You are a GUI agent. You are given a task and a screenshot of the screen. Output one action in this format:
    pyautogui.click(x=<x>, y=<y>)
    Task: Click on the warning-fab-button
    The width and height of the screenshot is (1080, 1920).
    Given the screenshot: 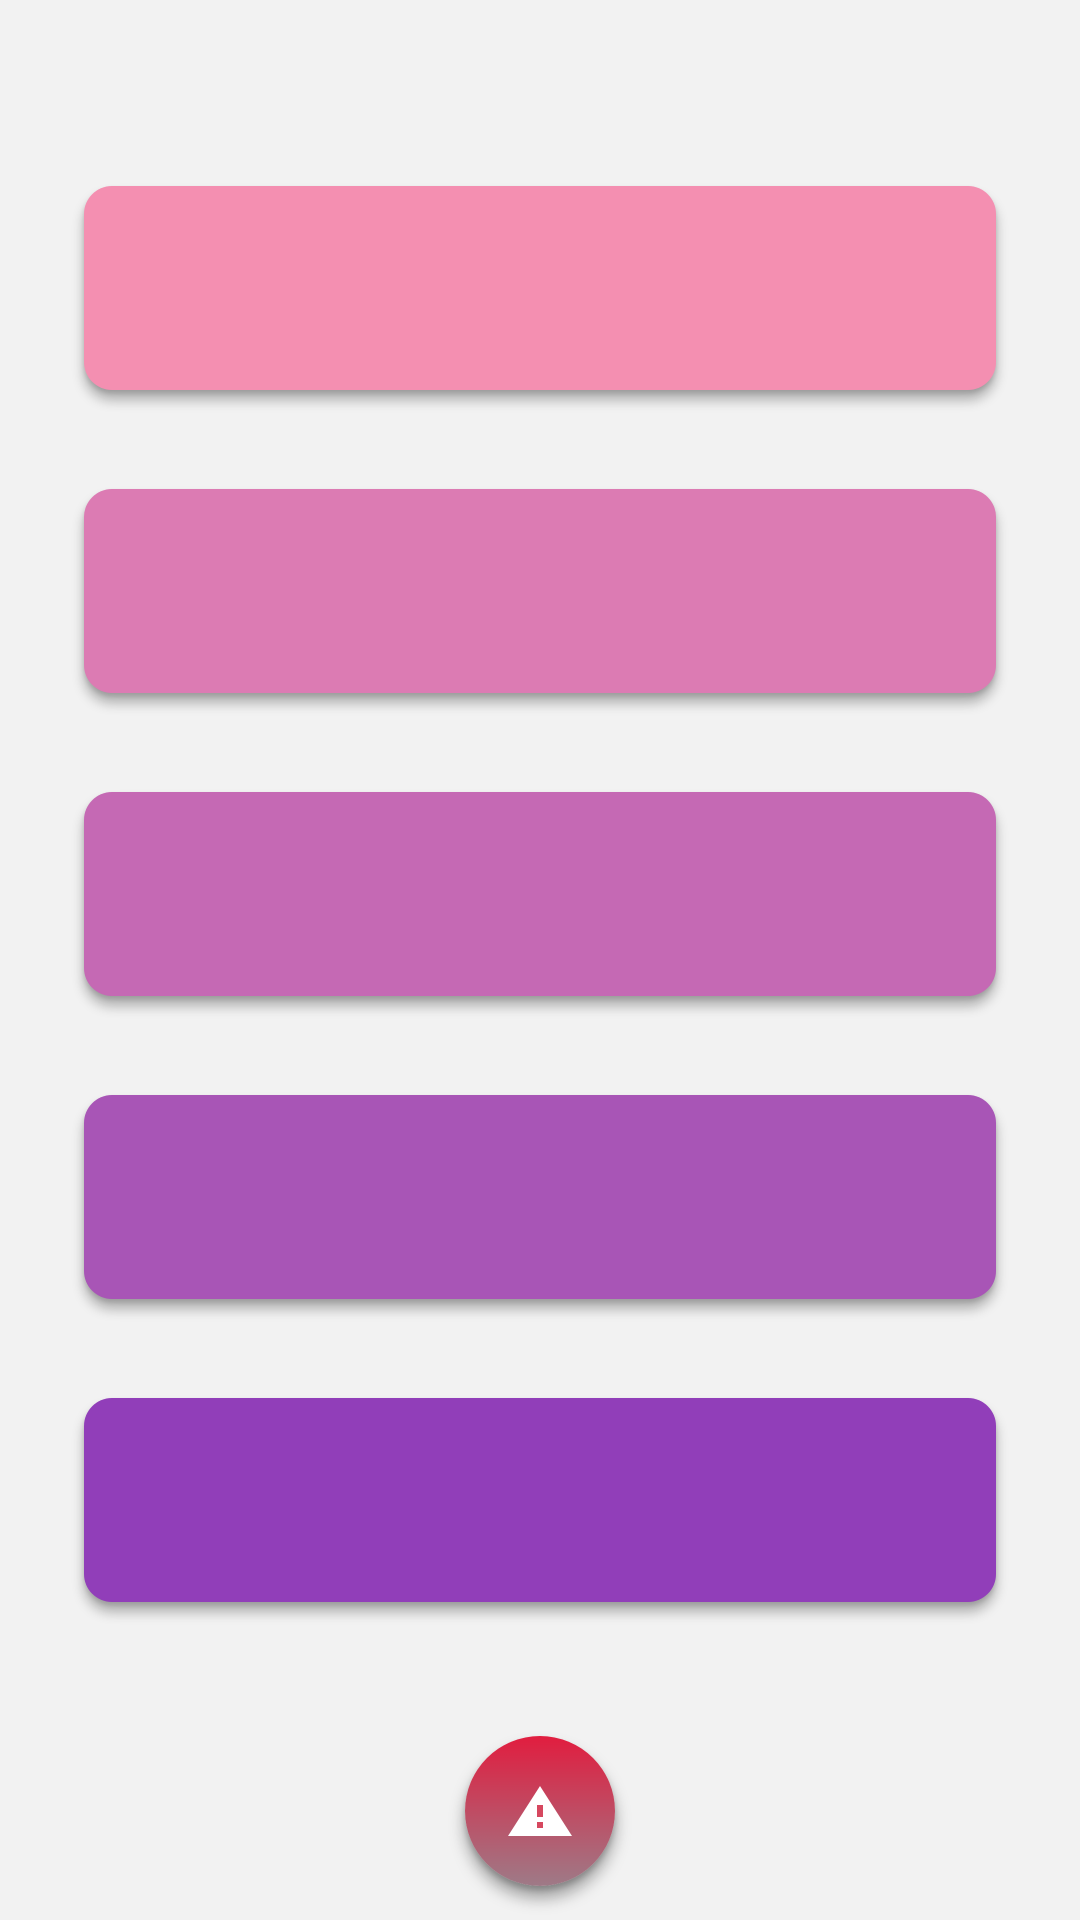 What is the action you would take?
    pyautogui.click(x=540, y=1811)
    